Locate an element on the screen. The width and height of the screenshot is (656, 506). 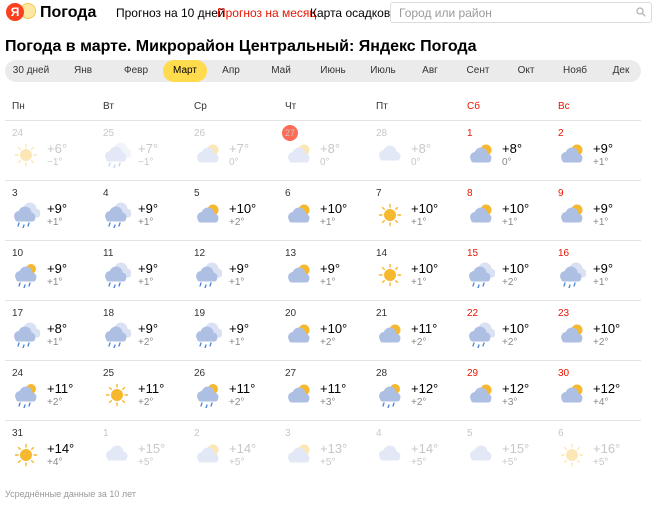
day-cell: 29 +12° +3° is located at coordinates (505, 390).